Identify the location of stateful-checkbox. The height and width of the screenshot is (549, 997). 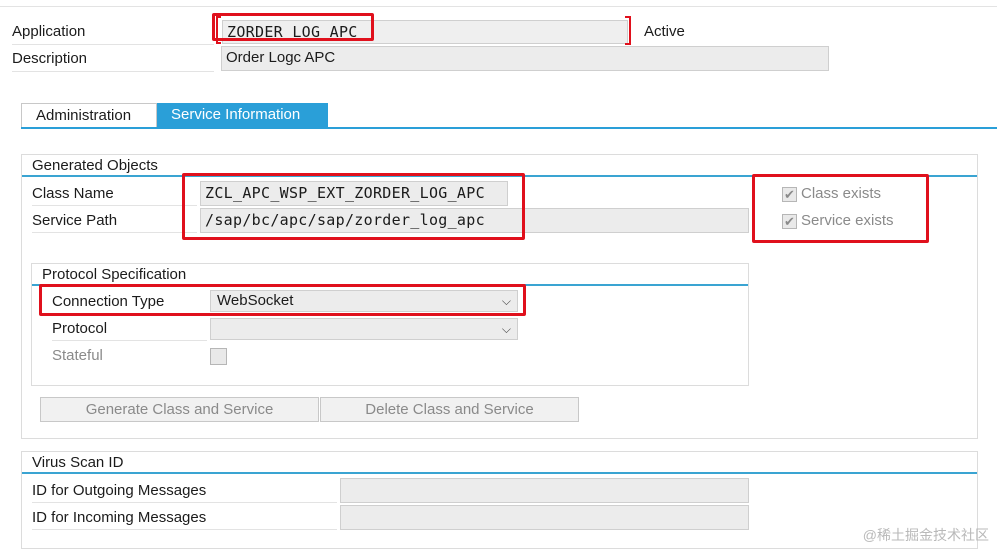
(218, 356).